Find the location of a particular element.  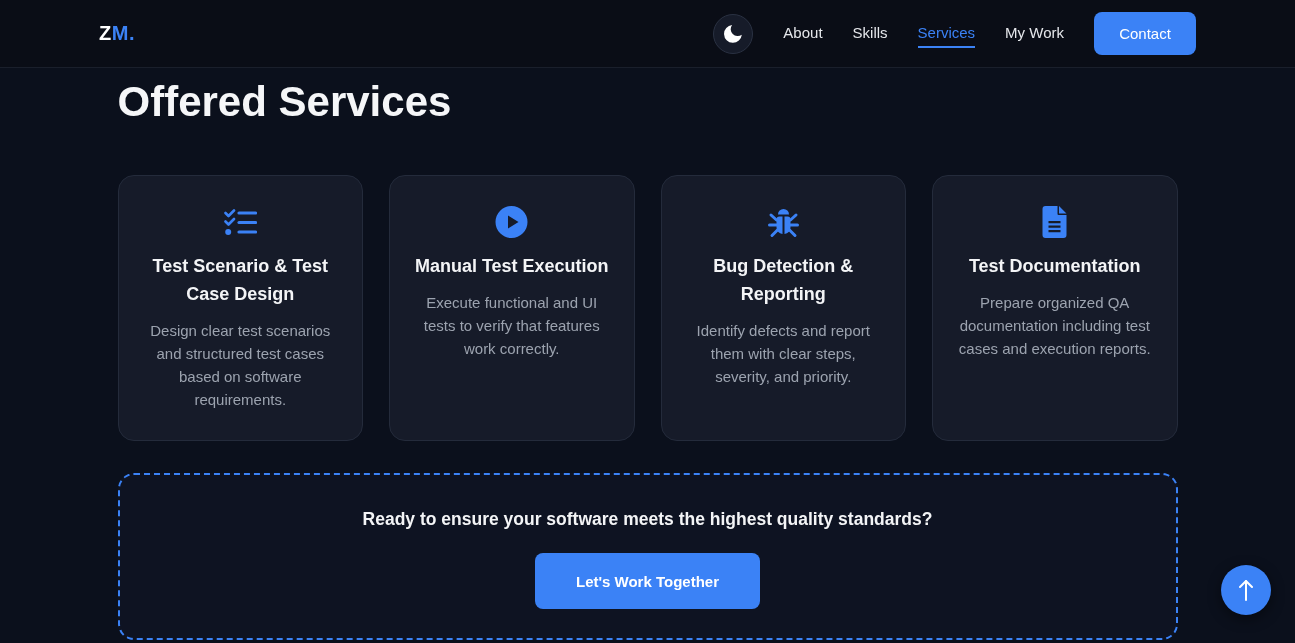

nav-link: My Work is located at coordinates (1034, 33).